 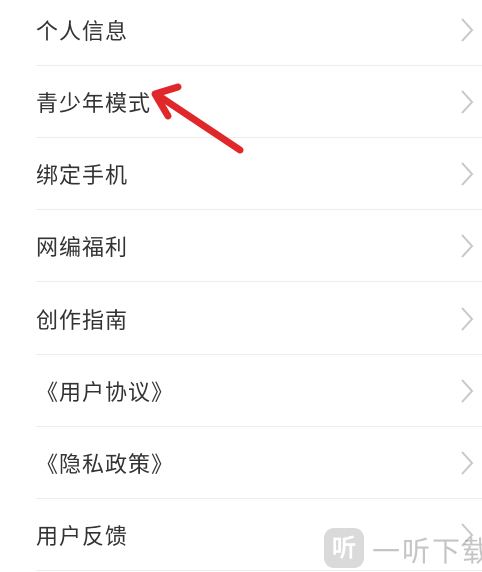 What do you see at coordinates (94, 104) in the screenshot?
I see `menu-item-label: 青少年模式` at bounding box center [94, 104].